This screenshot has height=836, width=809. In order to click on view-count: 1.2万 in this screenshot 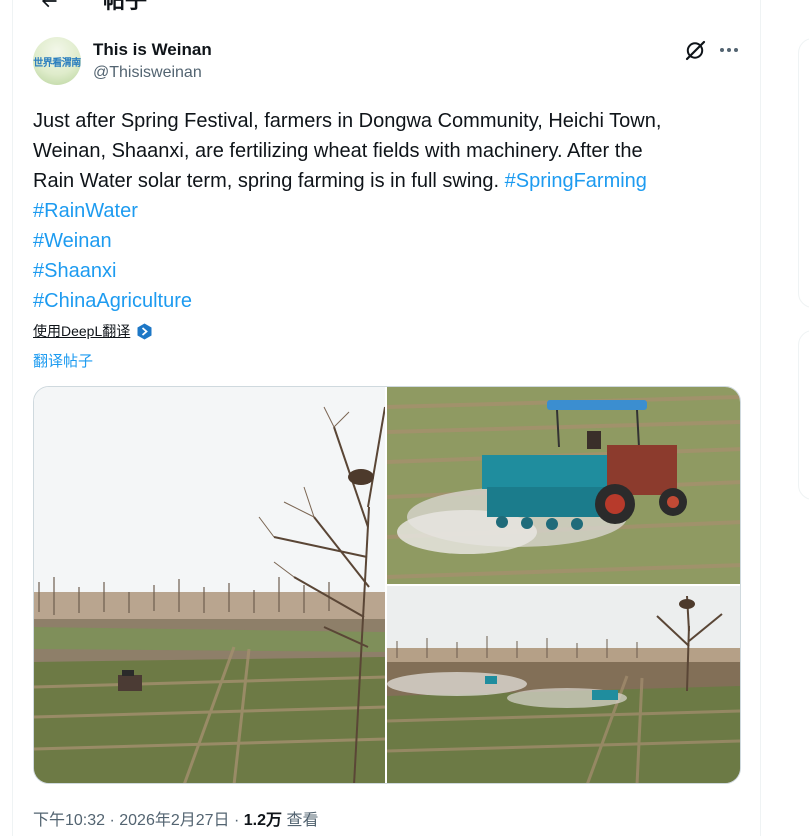, I will do `click(263, 820)`.